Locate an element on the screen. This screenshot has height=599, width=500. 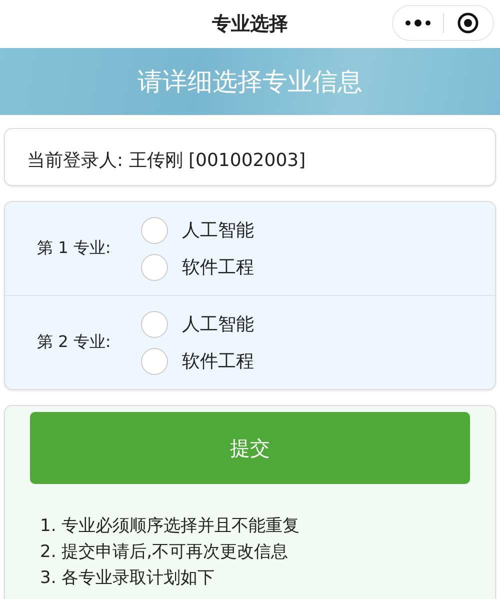
current-user-text: 当前登录人: 王传刚 [001002003] is located at coordinates (166, 160).